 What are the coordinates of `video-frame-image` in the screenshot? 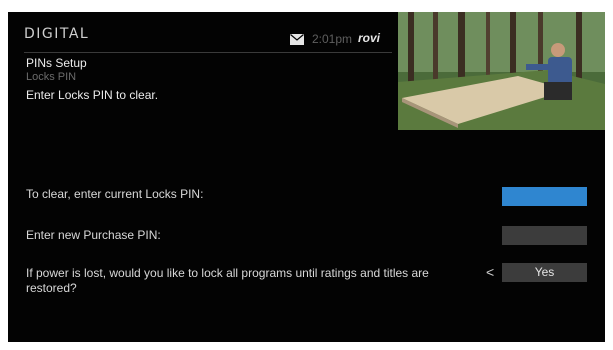 It's located at (501, 71).